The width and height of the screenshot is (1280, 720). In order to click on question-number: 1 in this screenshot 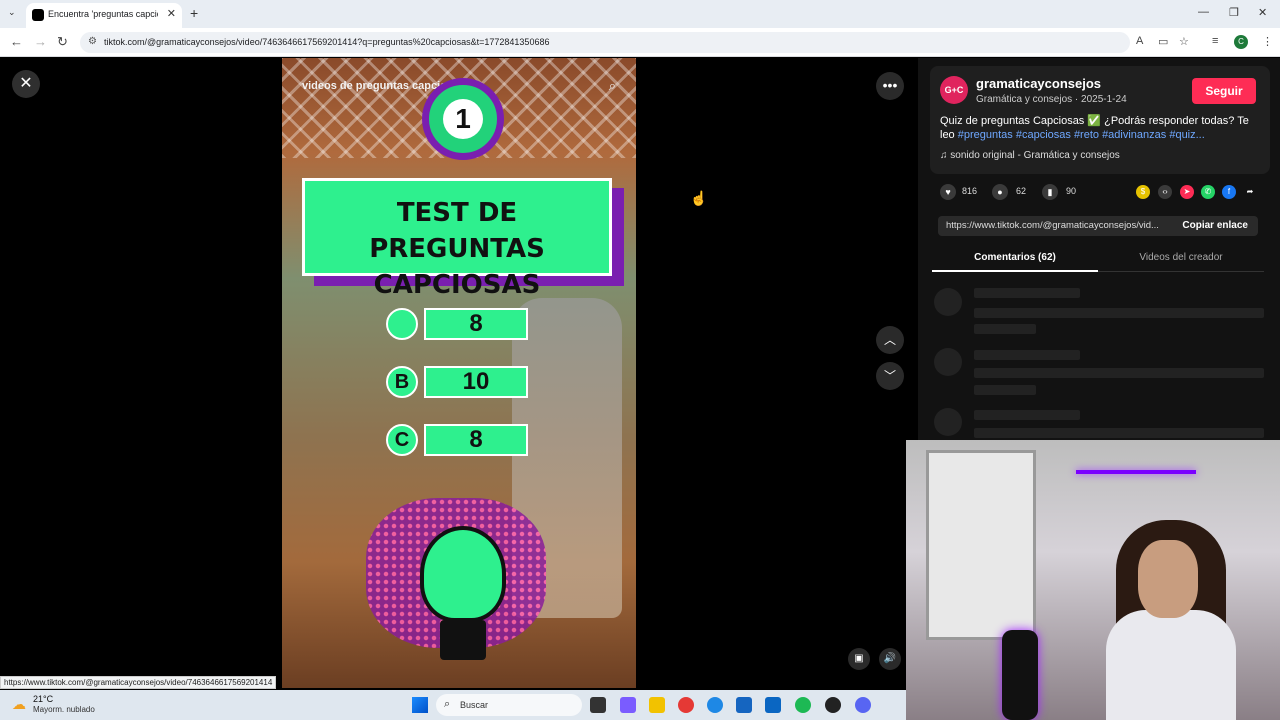, I will do `click(463, 119)`.